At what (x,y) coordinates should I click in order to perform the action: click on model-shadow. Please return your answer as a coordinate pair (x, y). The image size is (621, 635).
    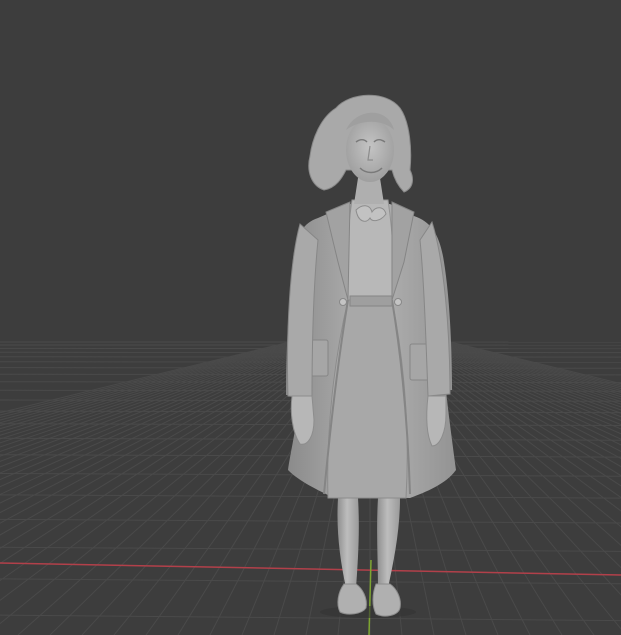
    Looking at the image, I should click on (368, 612).